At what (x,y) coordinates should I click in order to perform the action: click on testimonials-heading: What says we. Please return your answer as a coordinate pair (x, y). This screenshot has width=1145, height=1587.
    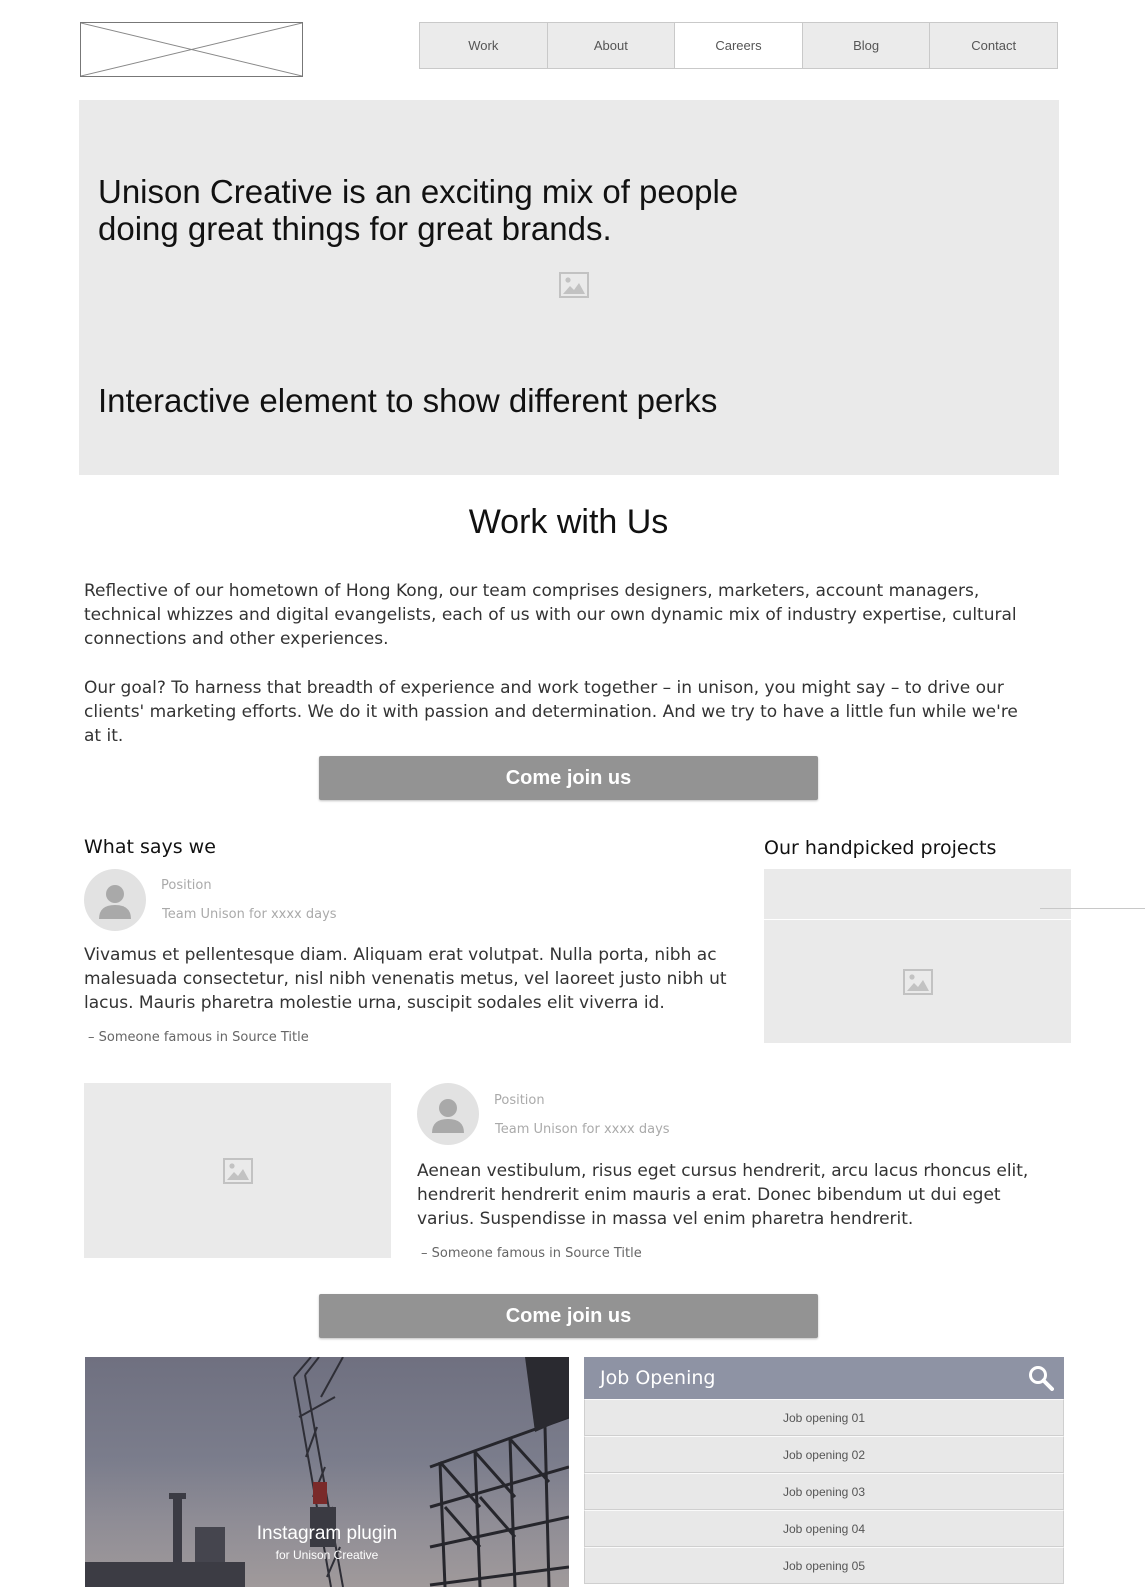
    Looking at the image, I should click on (150, 847).